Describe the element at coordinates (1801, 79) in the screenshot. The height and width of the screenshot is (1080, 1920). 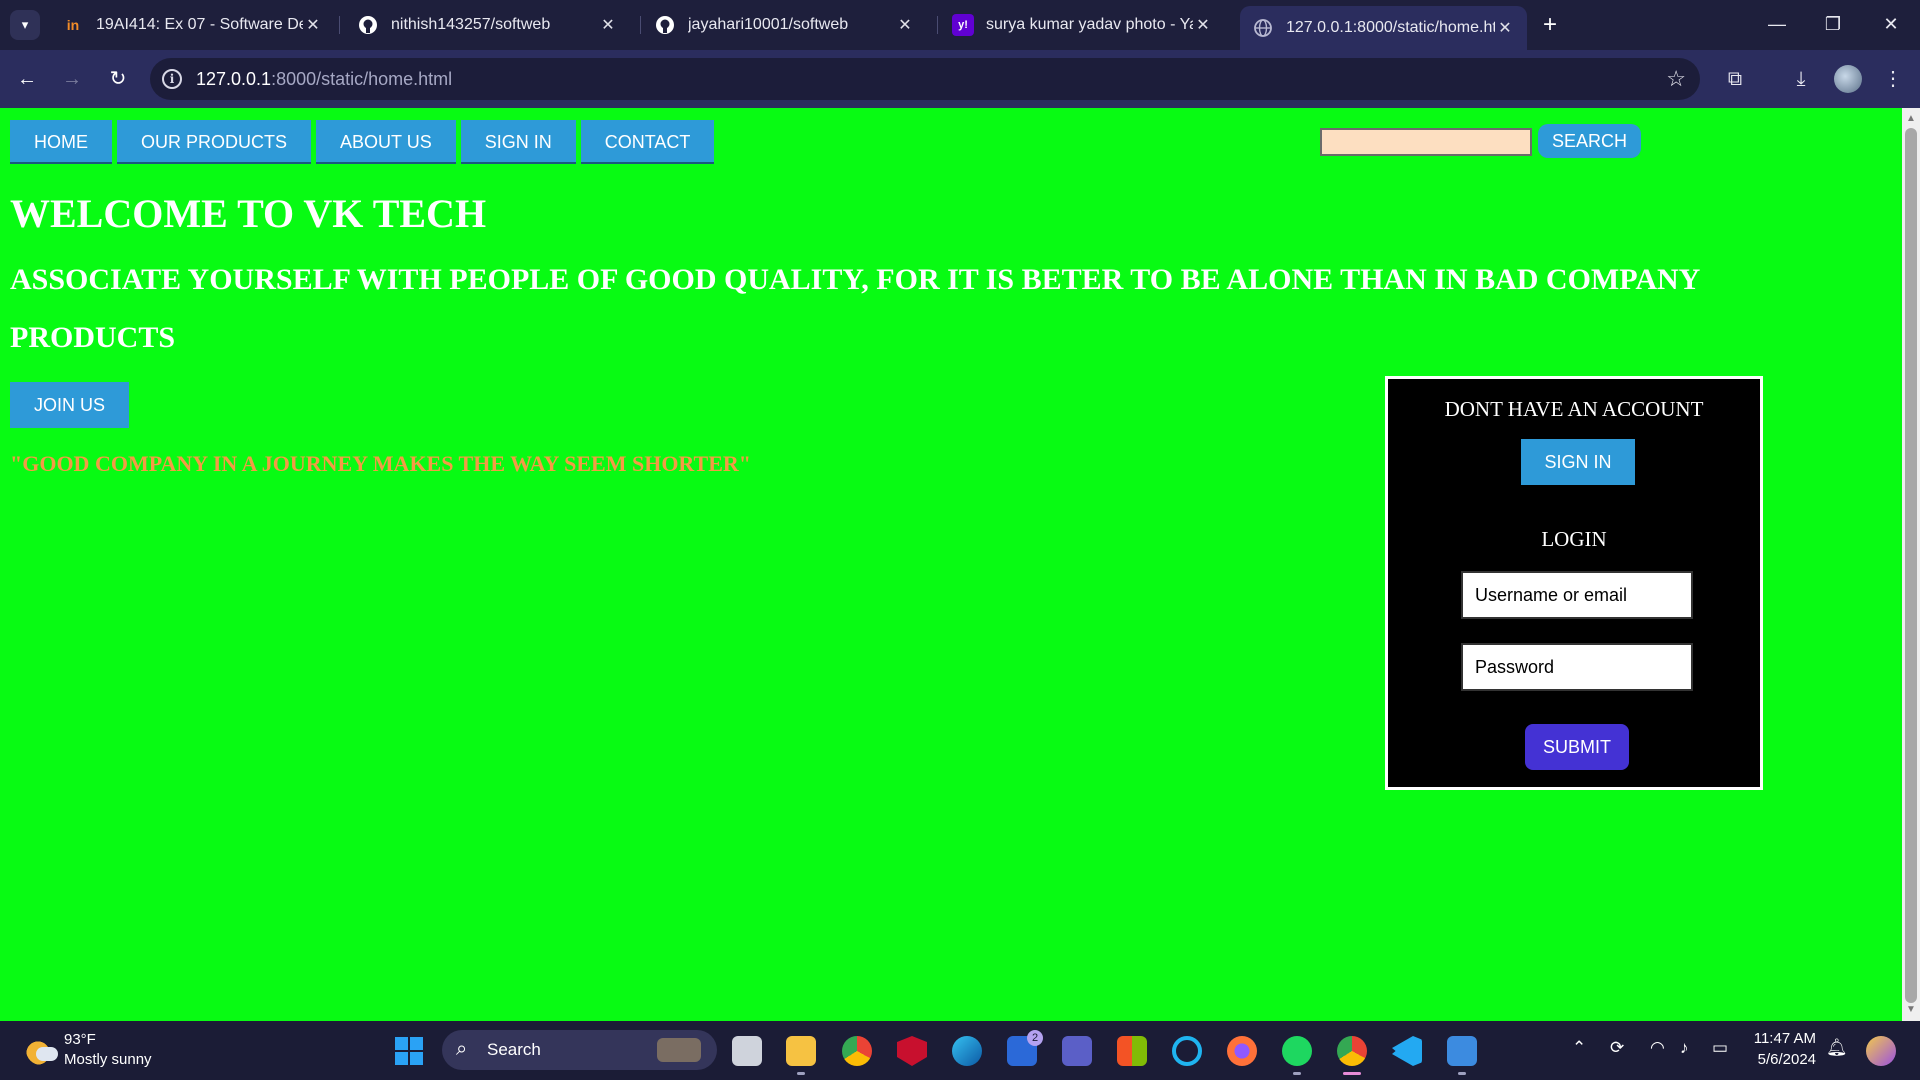
I see `download-icon: ⤓` at that location.